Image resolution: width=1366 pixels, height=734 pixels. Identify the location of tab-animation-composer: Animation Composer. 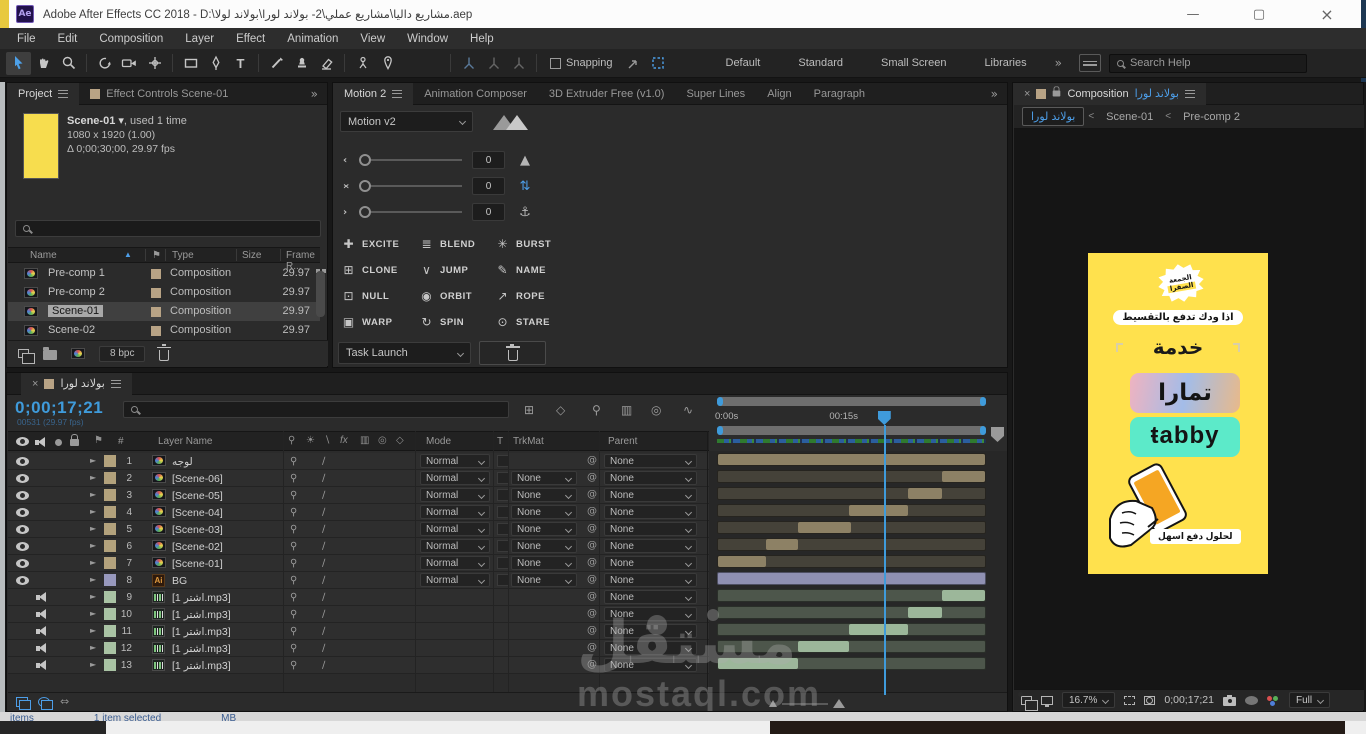
(475, 94).